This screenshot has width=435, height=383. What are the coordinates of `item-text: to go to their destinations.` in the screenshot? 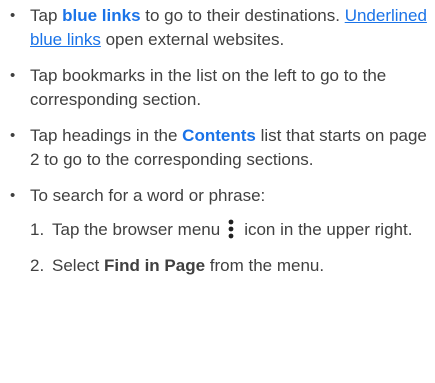 It's located at (242, 15).